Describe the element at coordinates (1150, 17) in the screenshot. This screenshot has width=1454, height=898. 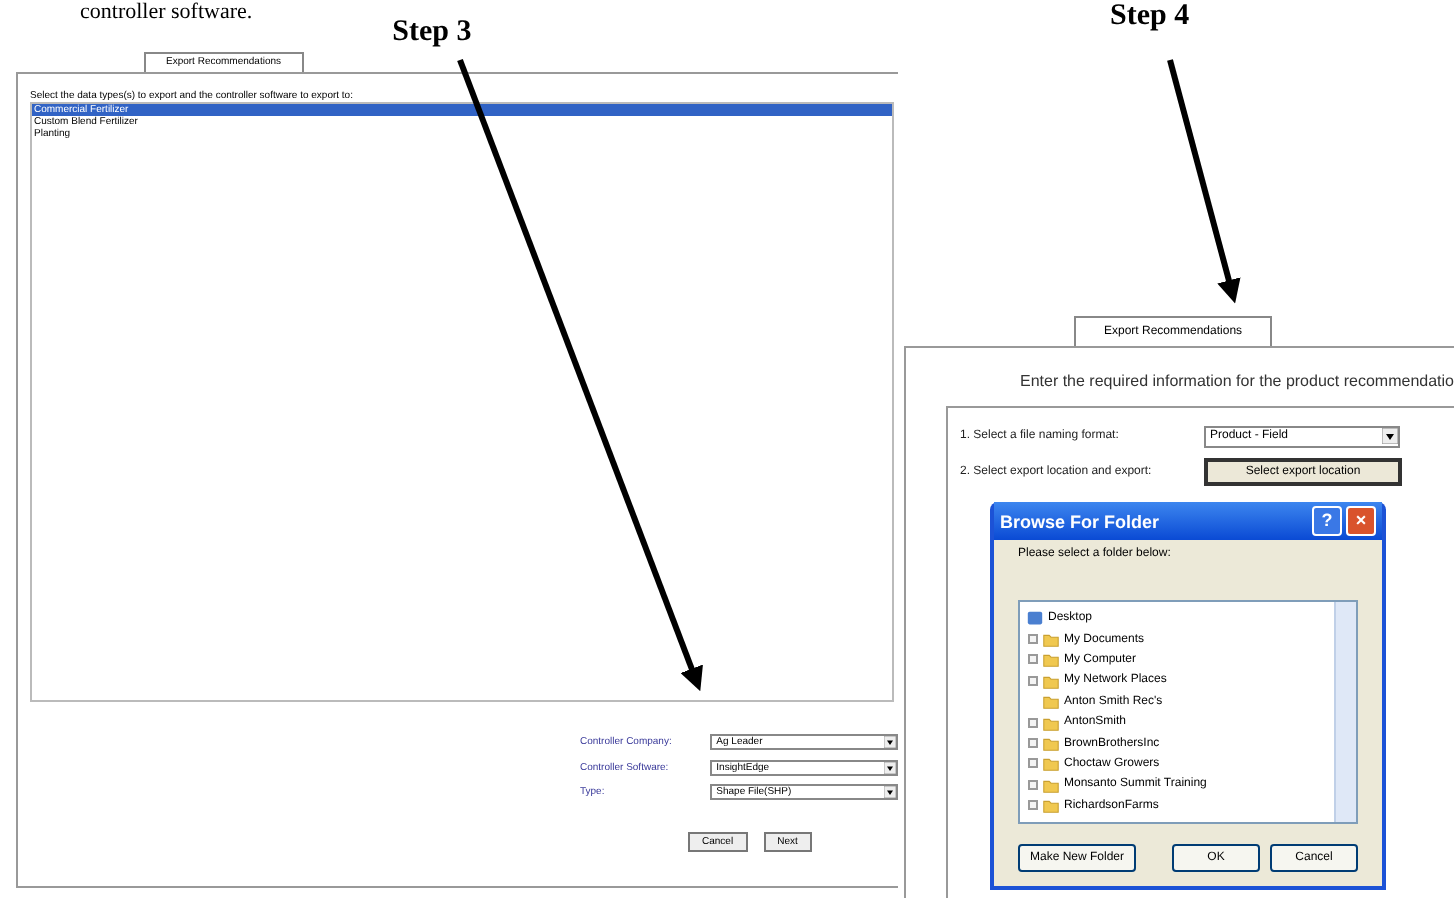
I see `step-caption: Step 4` at that location.